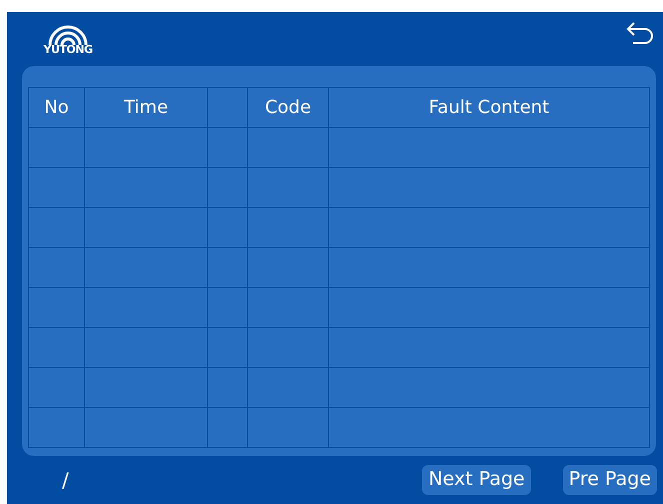 The width and height of the screenshot is (663, 504). I want to click on page-button: Next Page, so click(476, 480).